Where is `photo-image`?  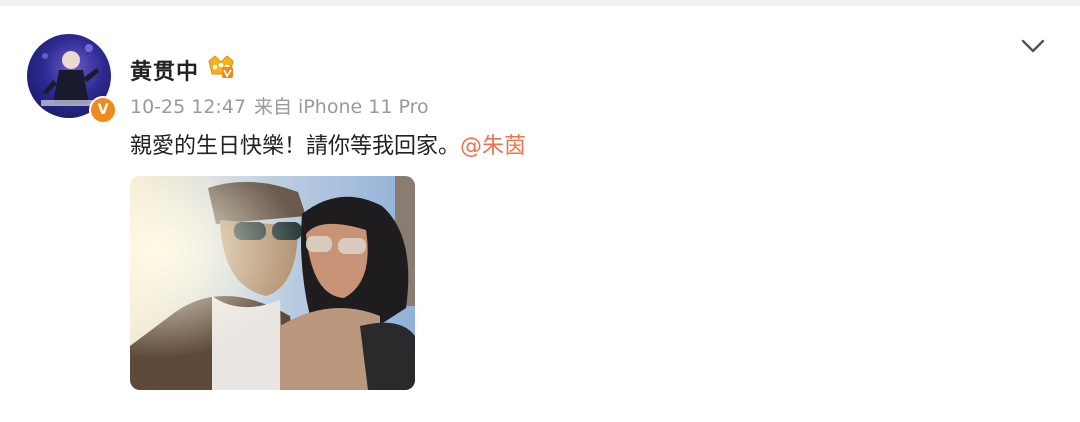 photo-image is located at coordinates (272, 283).